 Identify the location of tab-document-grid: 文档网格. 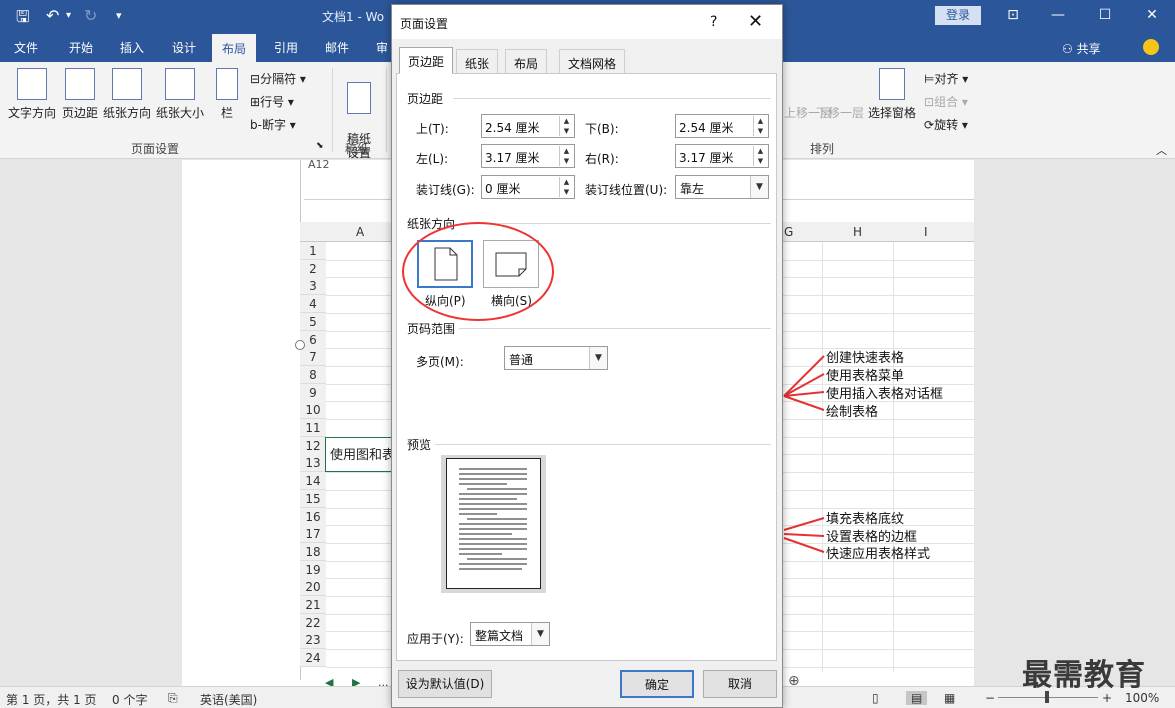
(592, 61).